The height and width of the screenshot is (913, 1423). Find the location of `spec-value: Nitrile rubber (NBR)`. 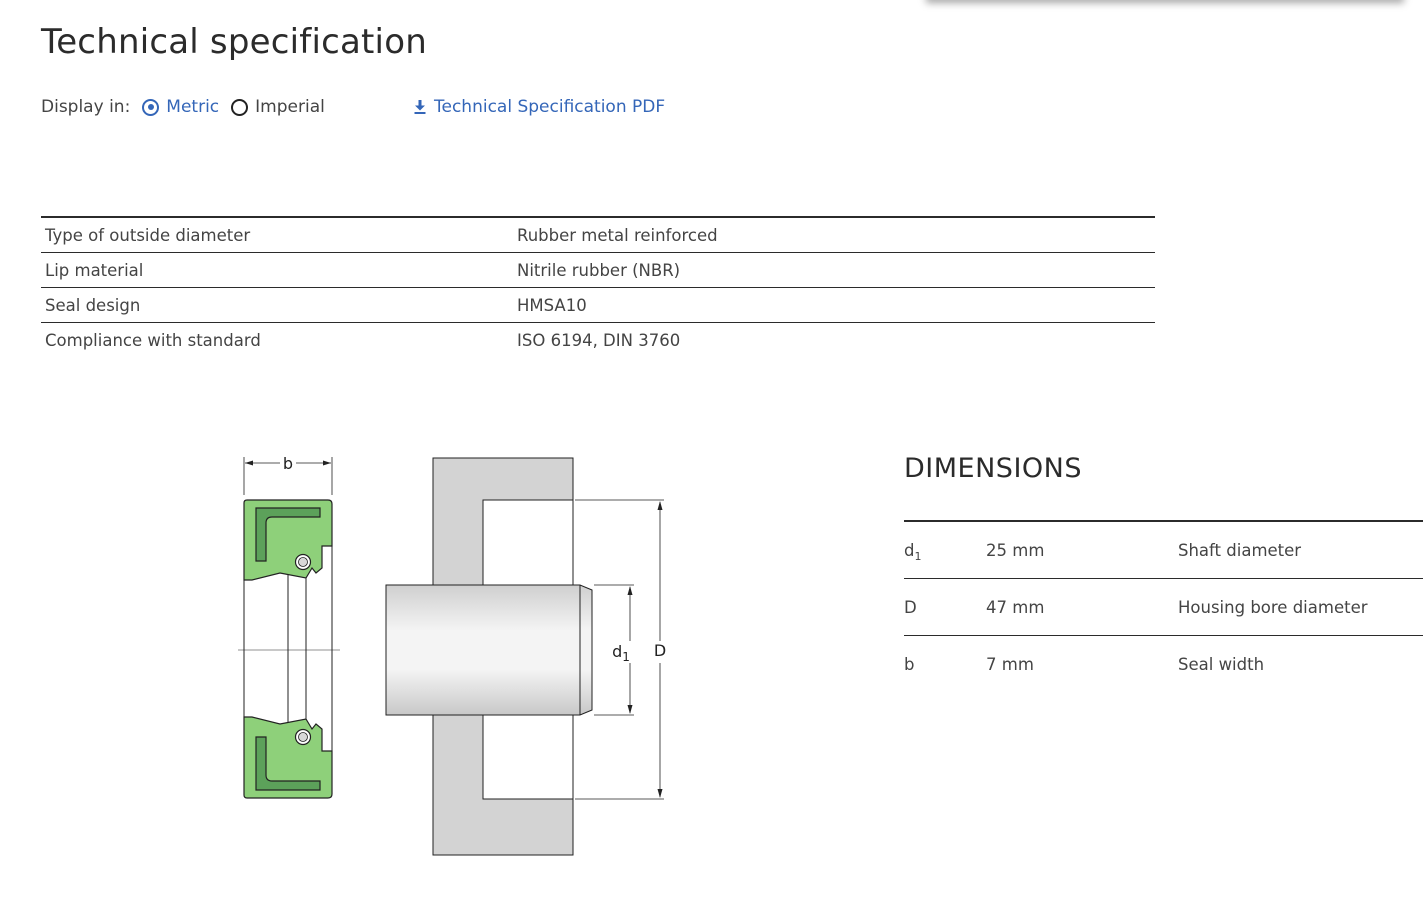

spec-value: Nitrile rubber (NBR) is located at coordinates (834, 270).